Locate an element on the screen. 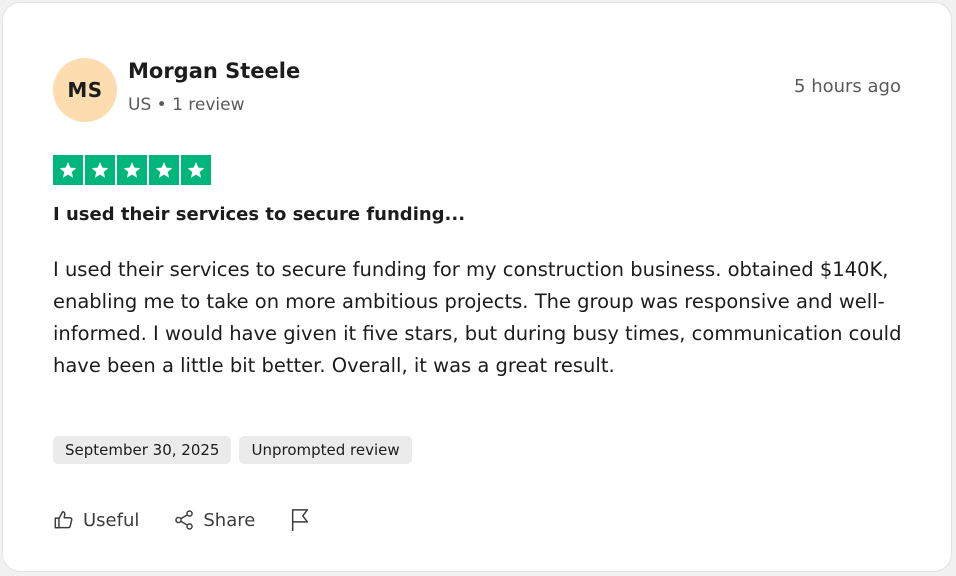 This screenshot has height=576, width=956. report-button is located at coordinates (300, 520).